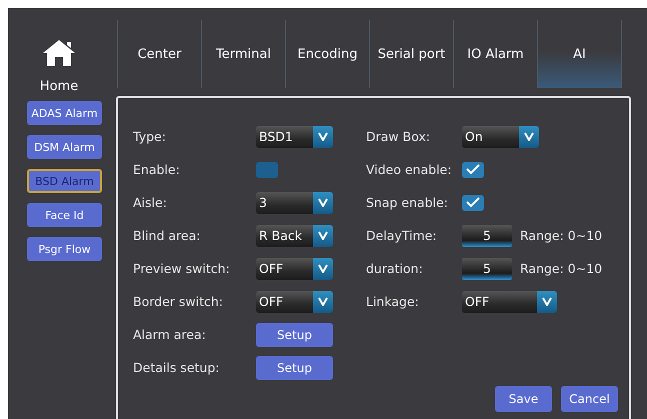 The height and width of the screenshot is (419, 647). What do you see at coordinates (395, 268) in the screenshot?
I see `field-label: duration:` at bounding box center [395, 268].